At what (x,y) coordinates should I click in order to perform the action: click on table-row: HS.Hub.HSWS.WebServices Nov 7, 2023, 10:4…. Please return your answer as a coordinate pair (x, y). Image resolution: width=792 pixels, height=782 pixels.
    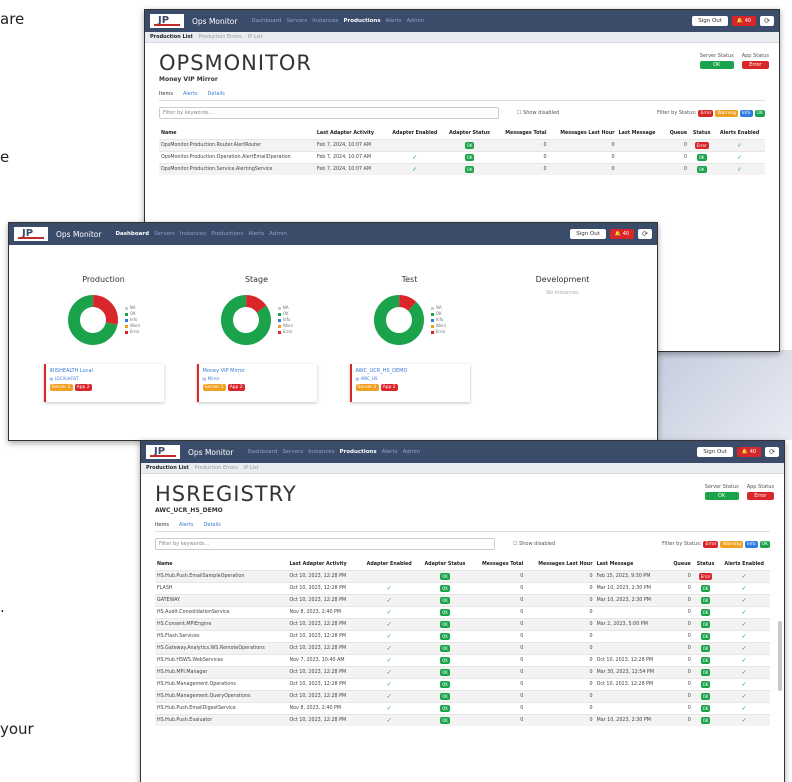
    Looking at the image, I should click on (462, 660).